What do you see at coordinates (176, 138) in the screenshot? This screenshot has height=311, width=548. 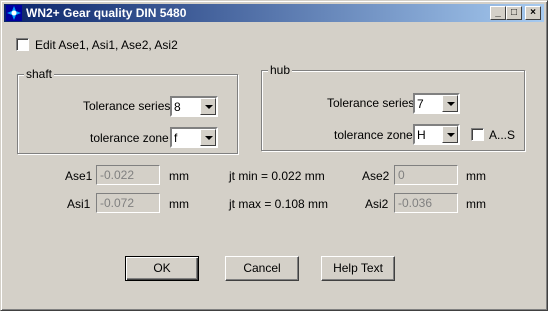 I see `shaft-tolerance-zone-value: f` at bounding box center [176, 138].